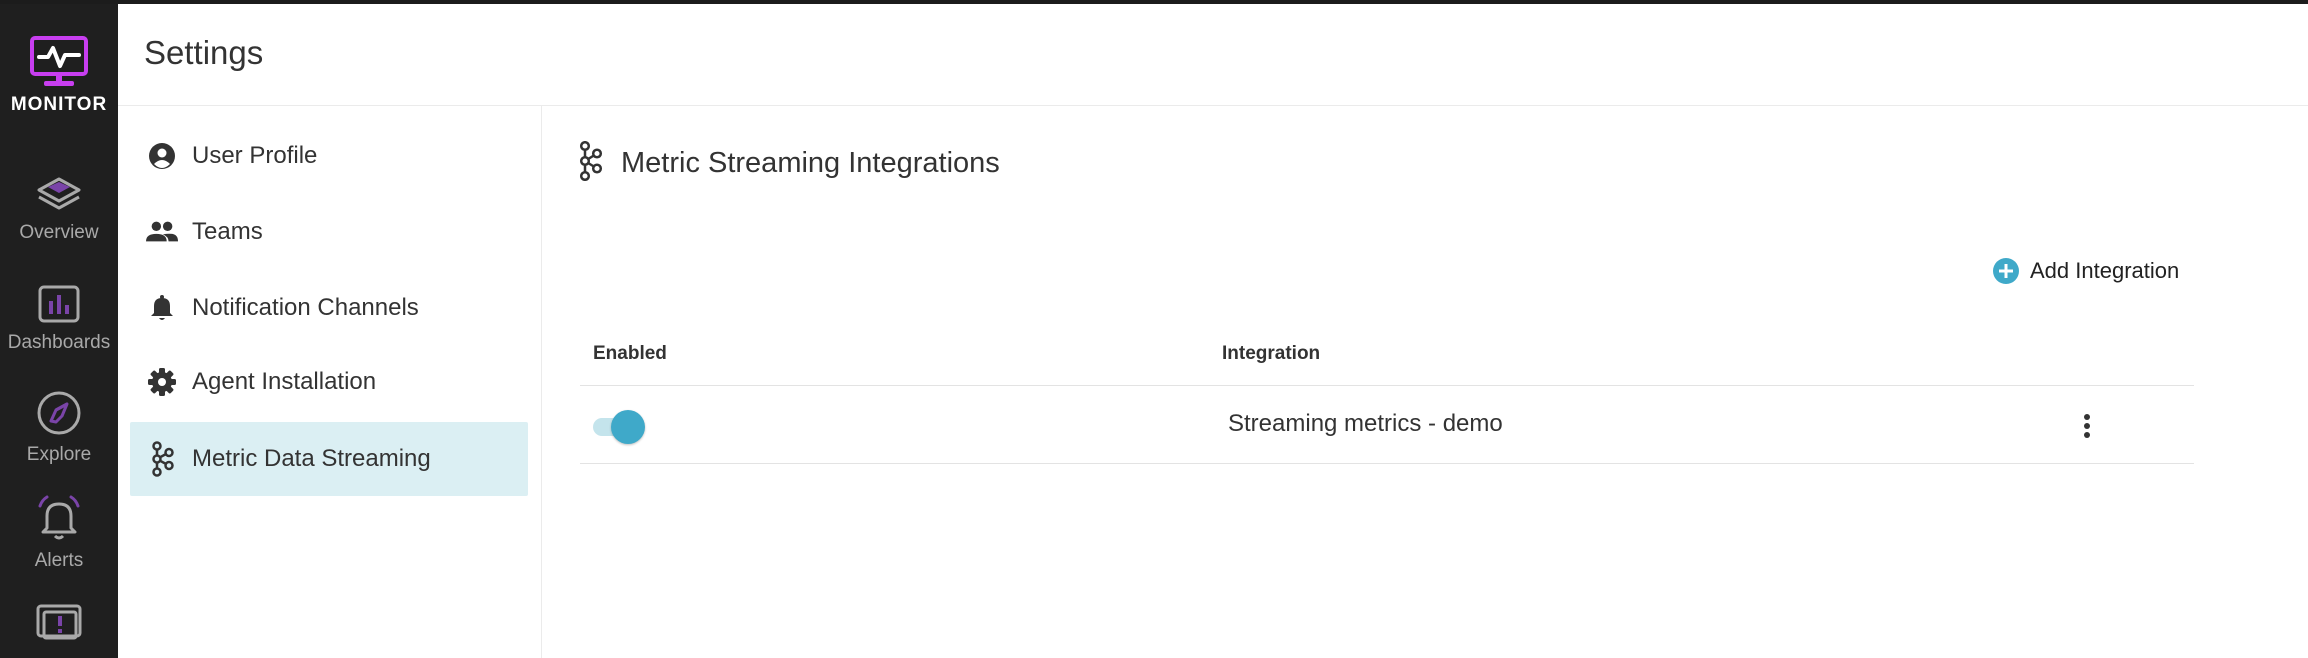 The image size is (2308, 658). What do you see at coordinates (810, 163) in the screenshot?
I see `section-title: Metric Streaming Integrations` at bounding box center [810, 163].